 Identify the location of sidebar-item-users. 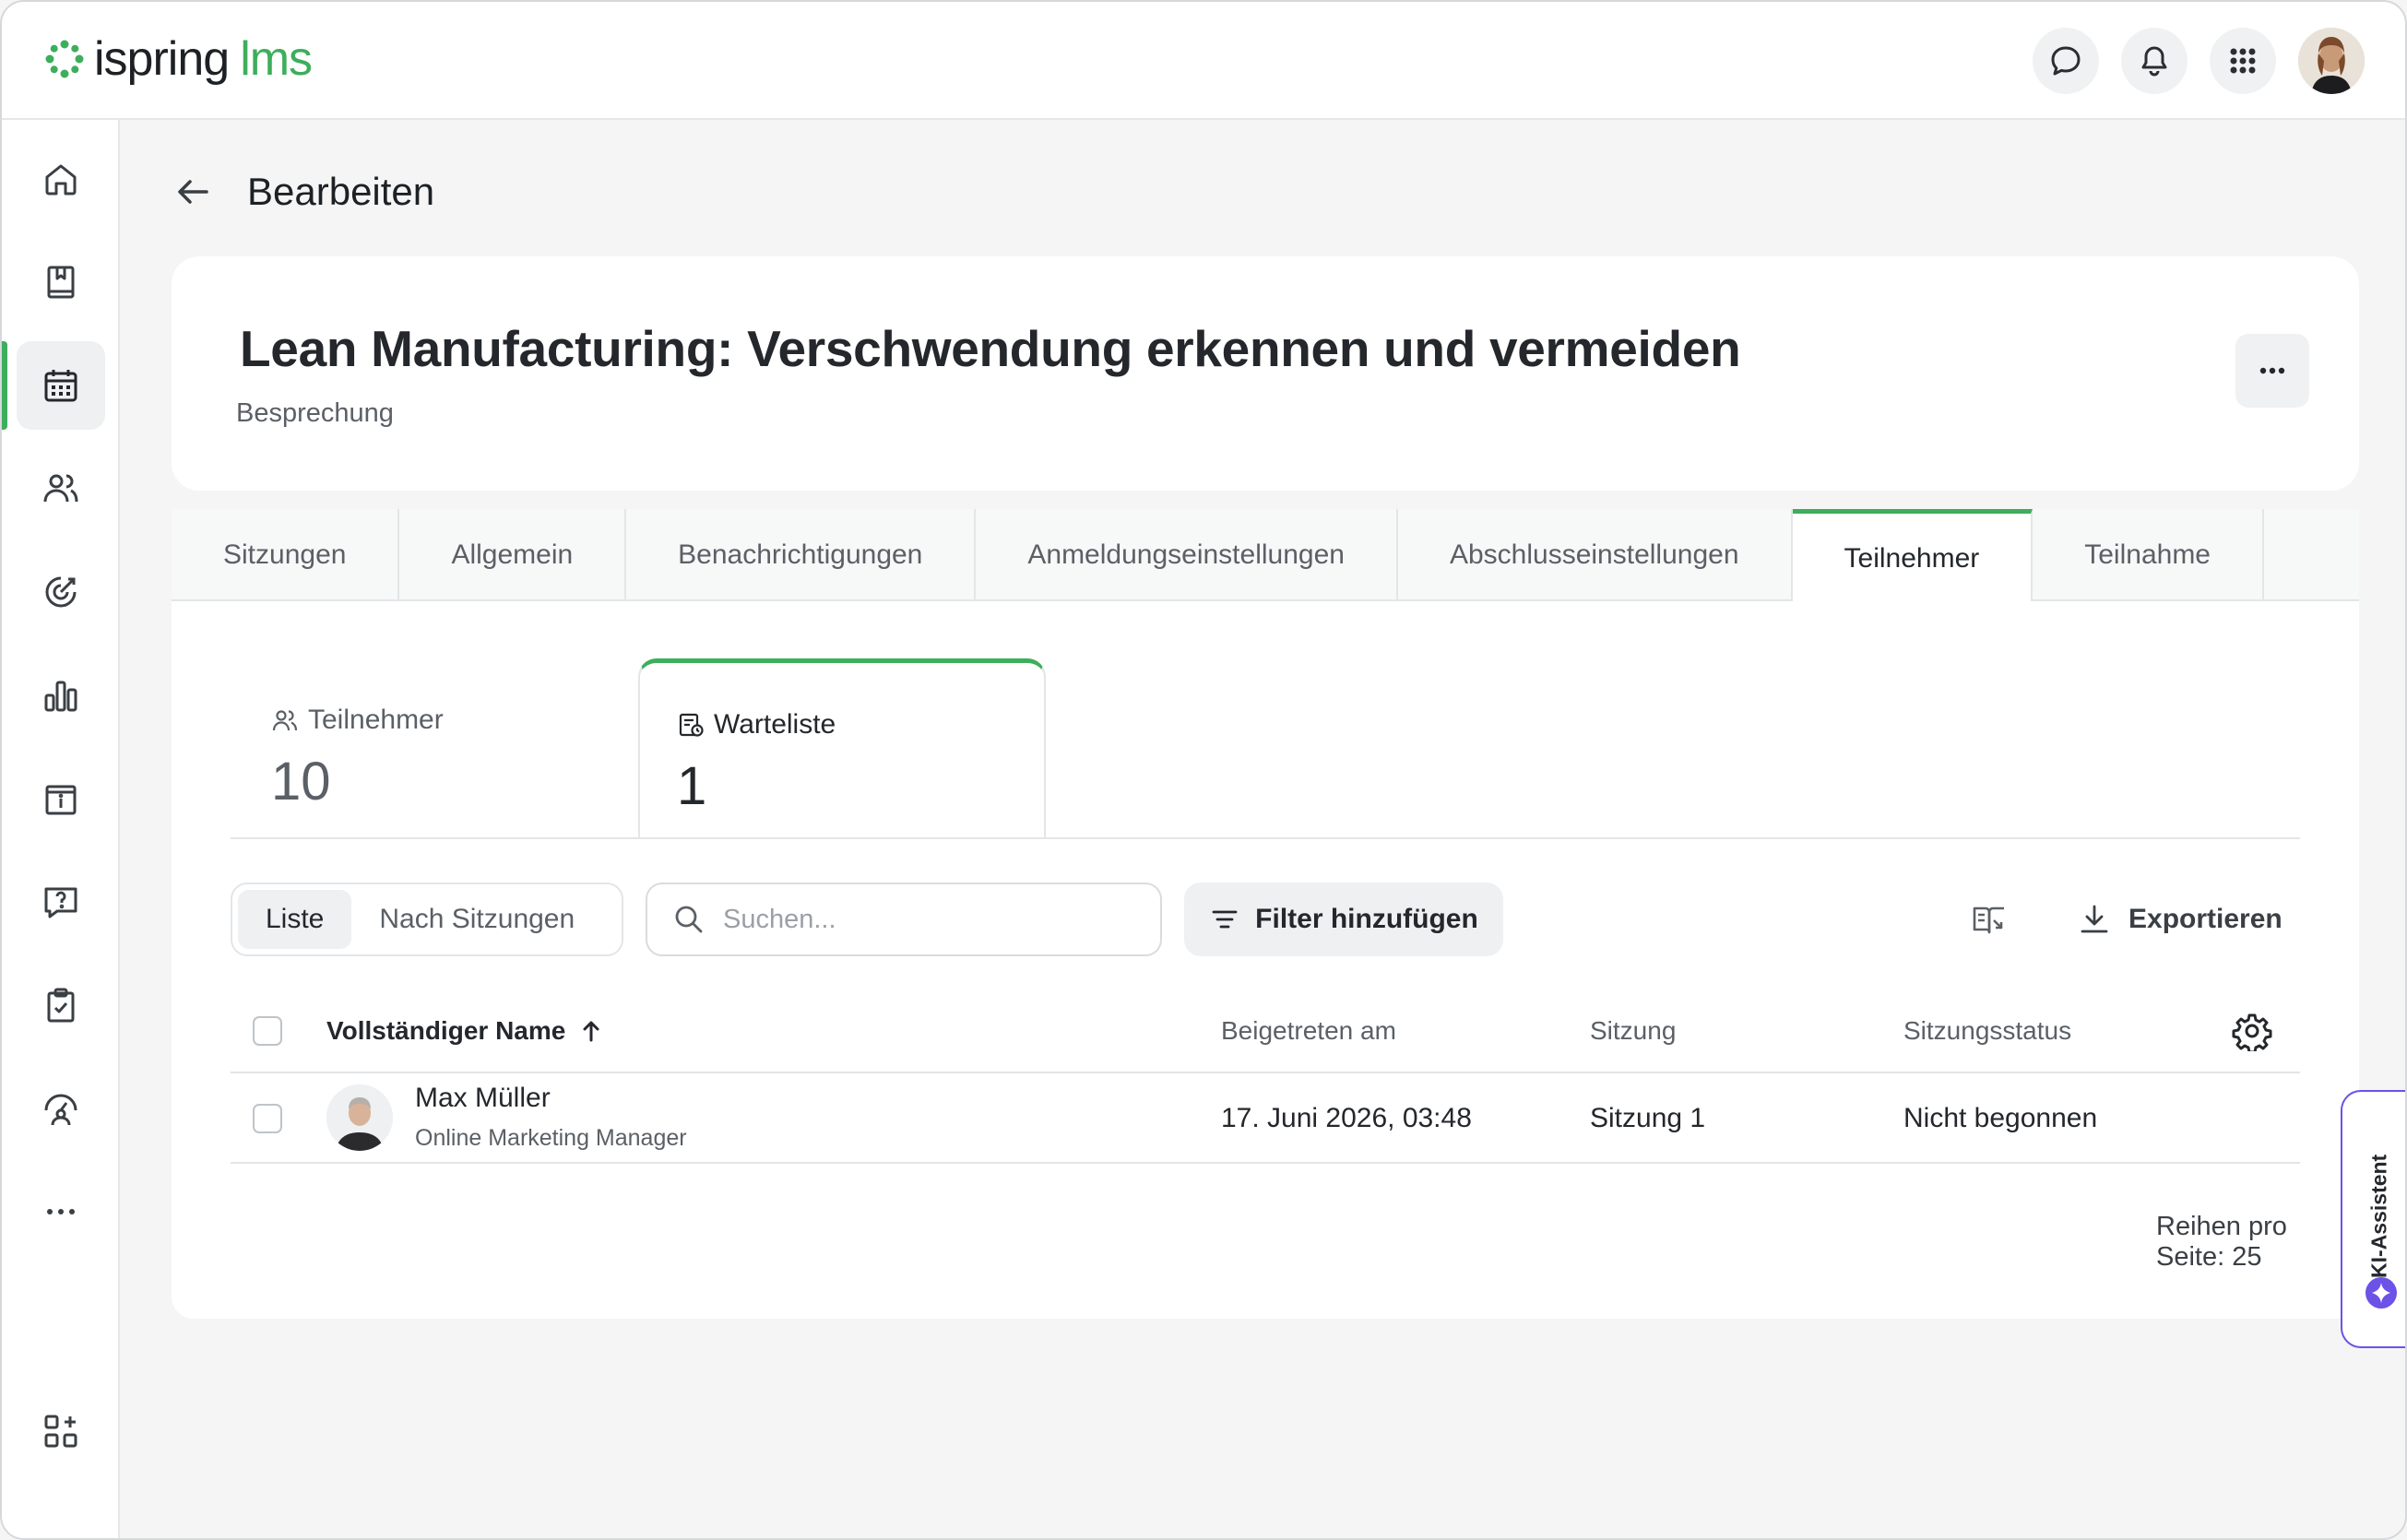
(61, 489).